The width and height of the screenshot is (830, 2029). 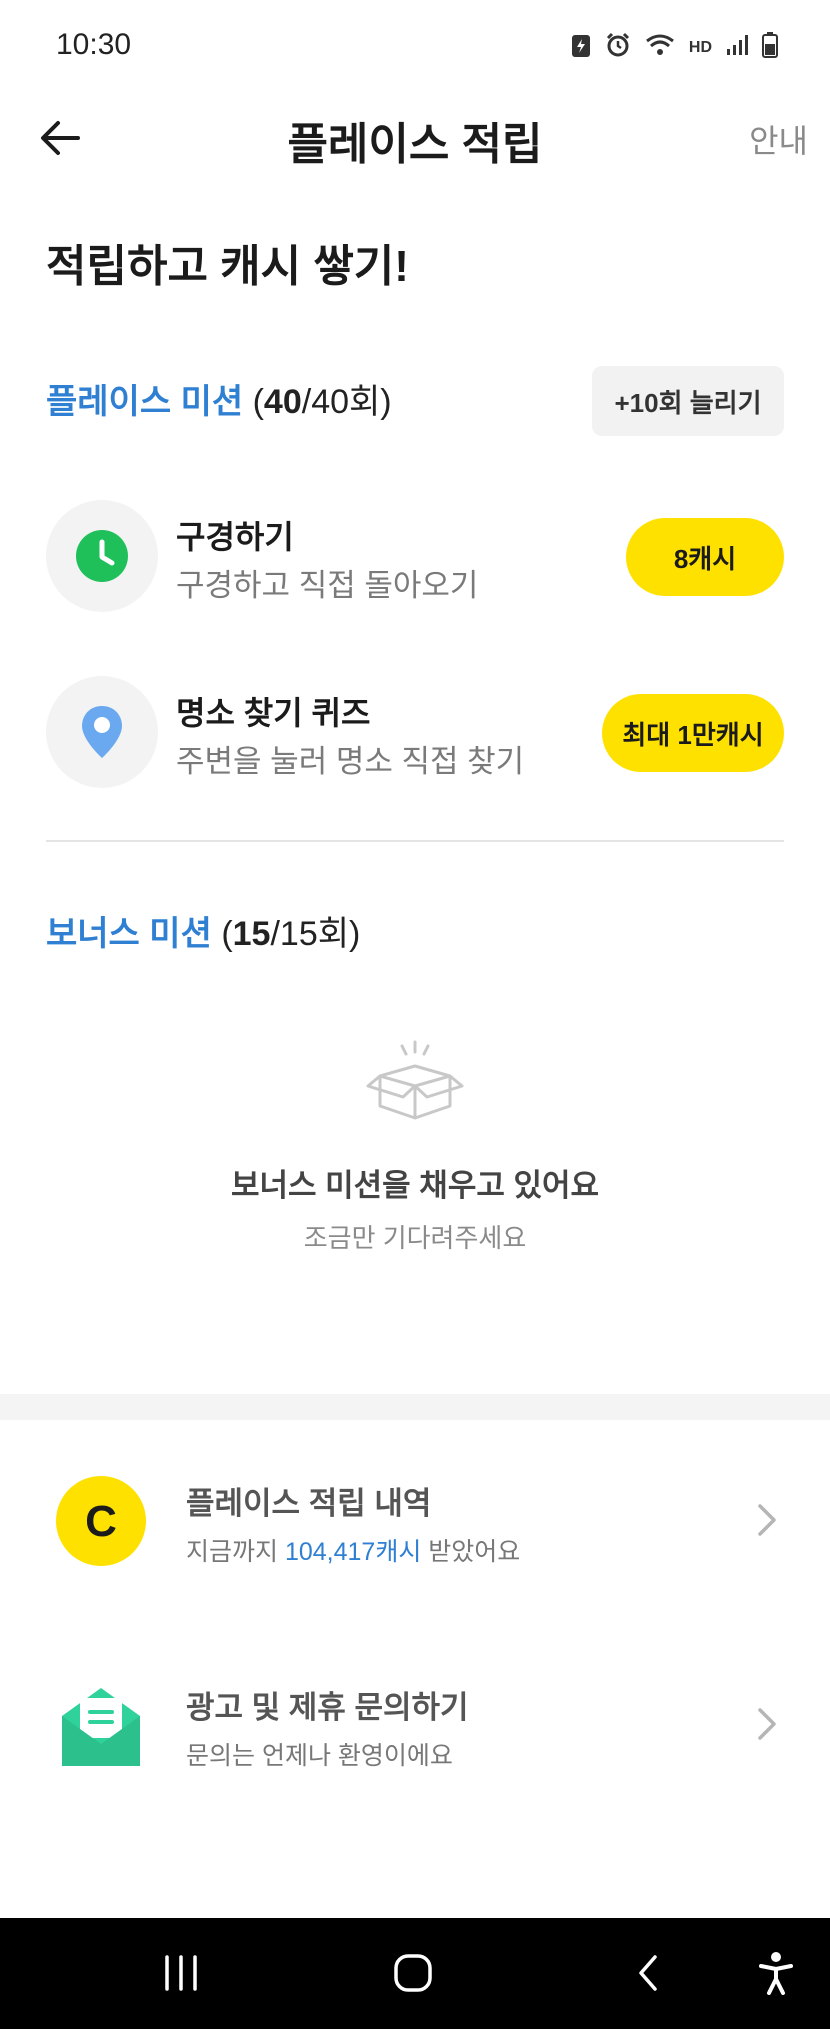 I want to click on empty-title: 보너스 미션을 채우고 있어요, so click(x=415, y=1185).